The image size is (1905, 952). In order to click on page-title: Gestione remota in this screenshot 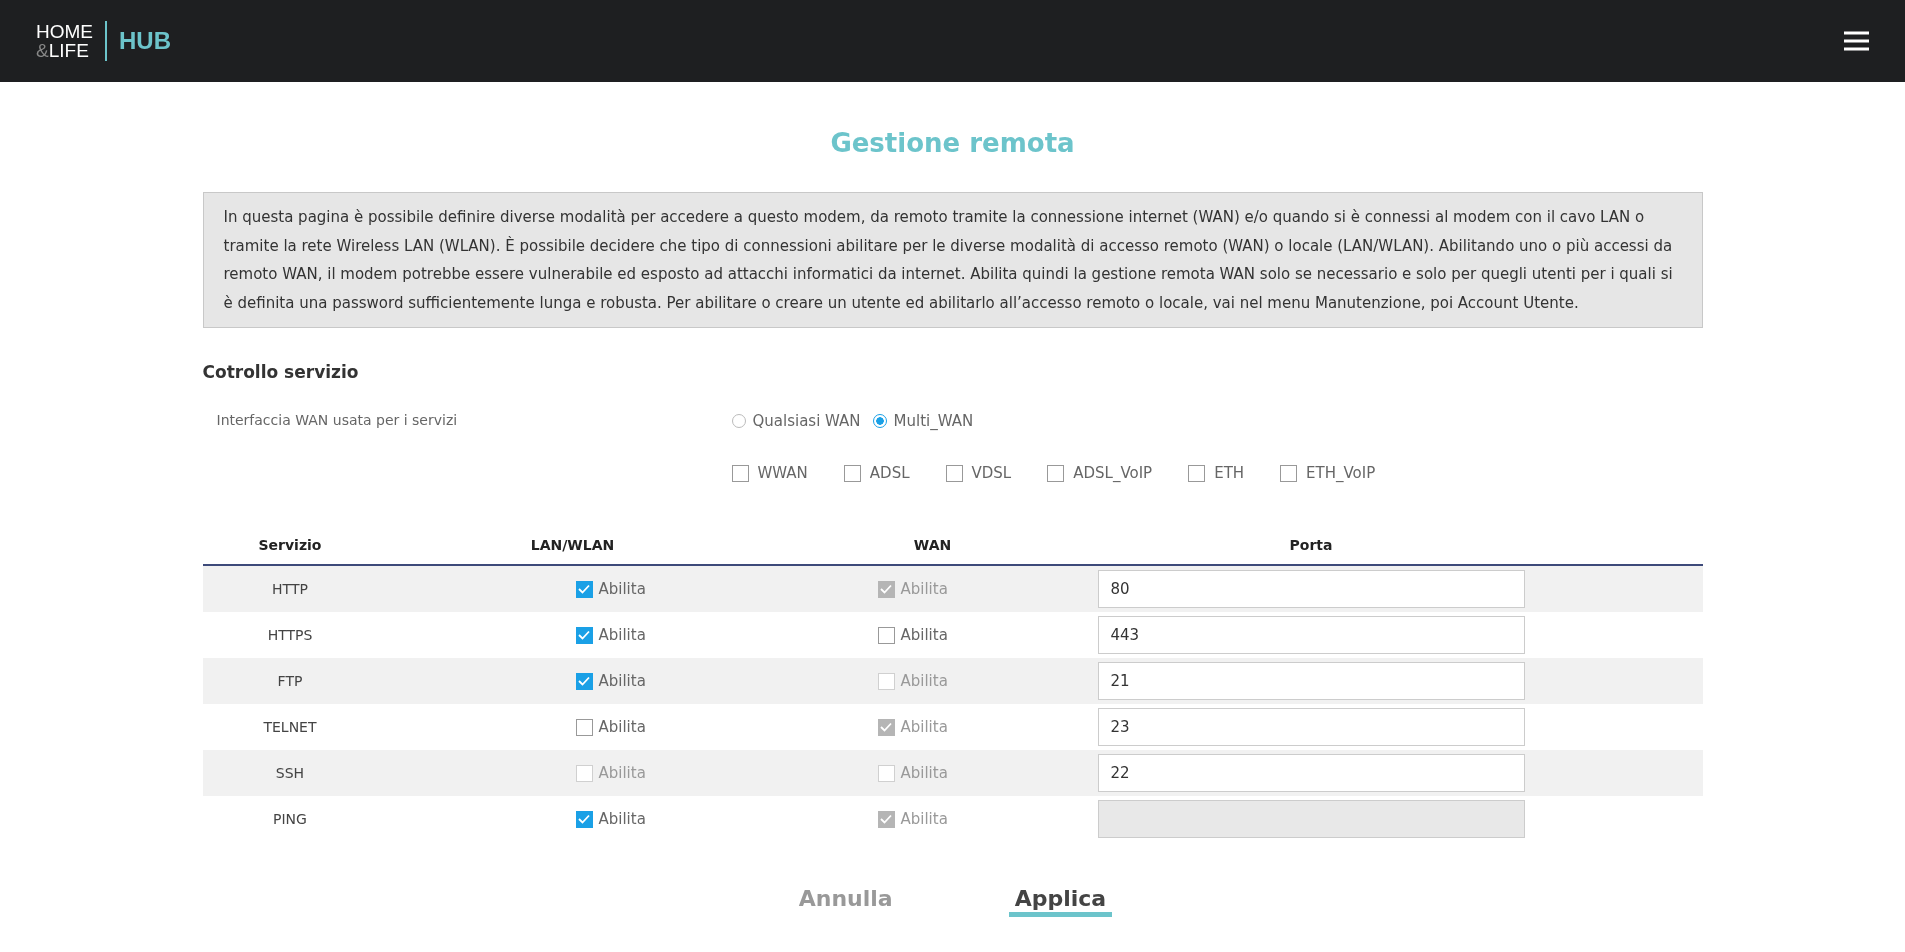, I will do `click(952, 143)`.